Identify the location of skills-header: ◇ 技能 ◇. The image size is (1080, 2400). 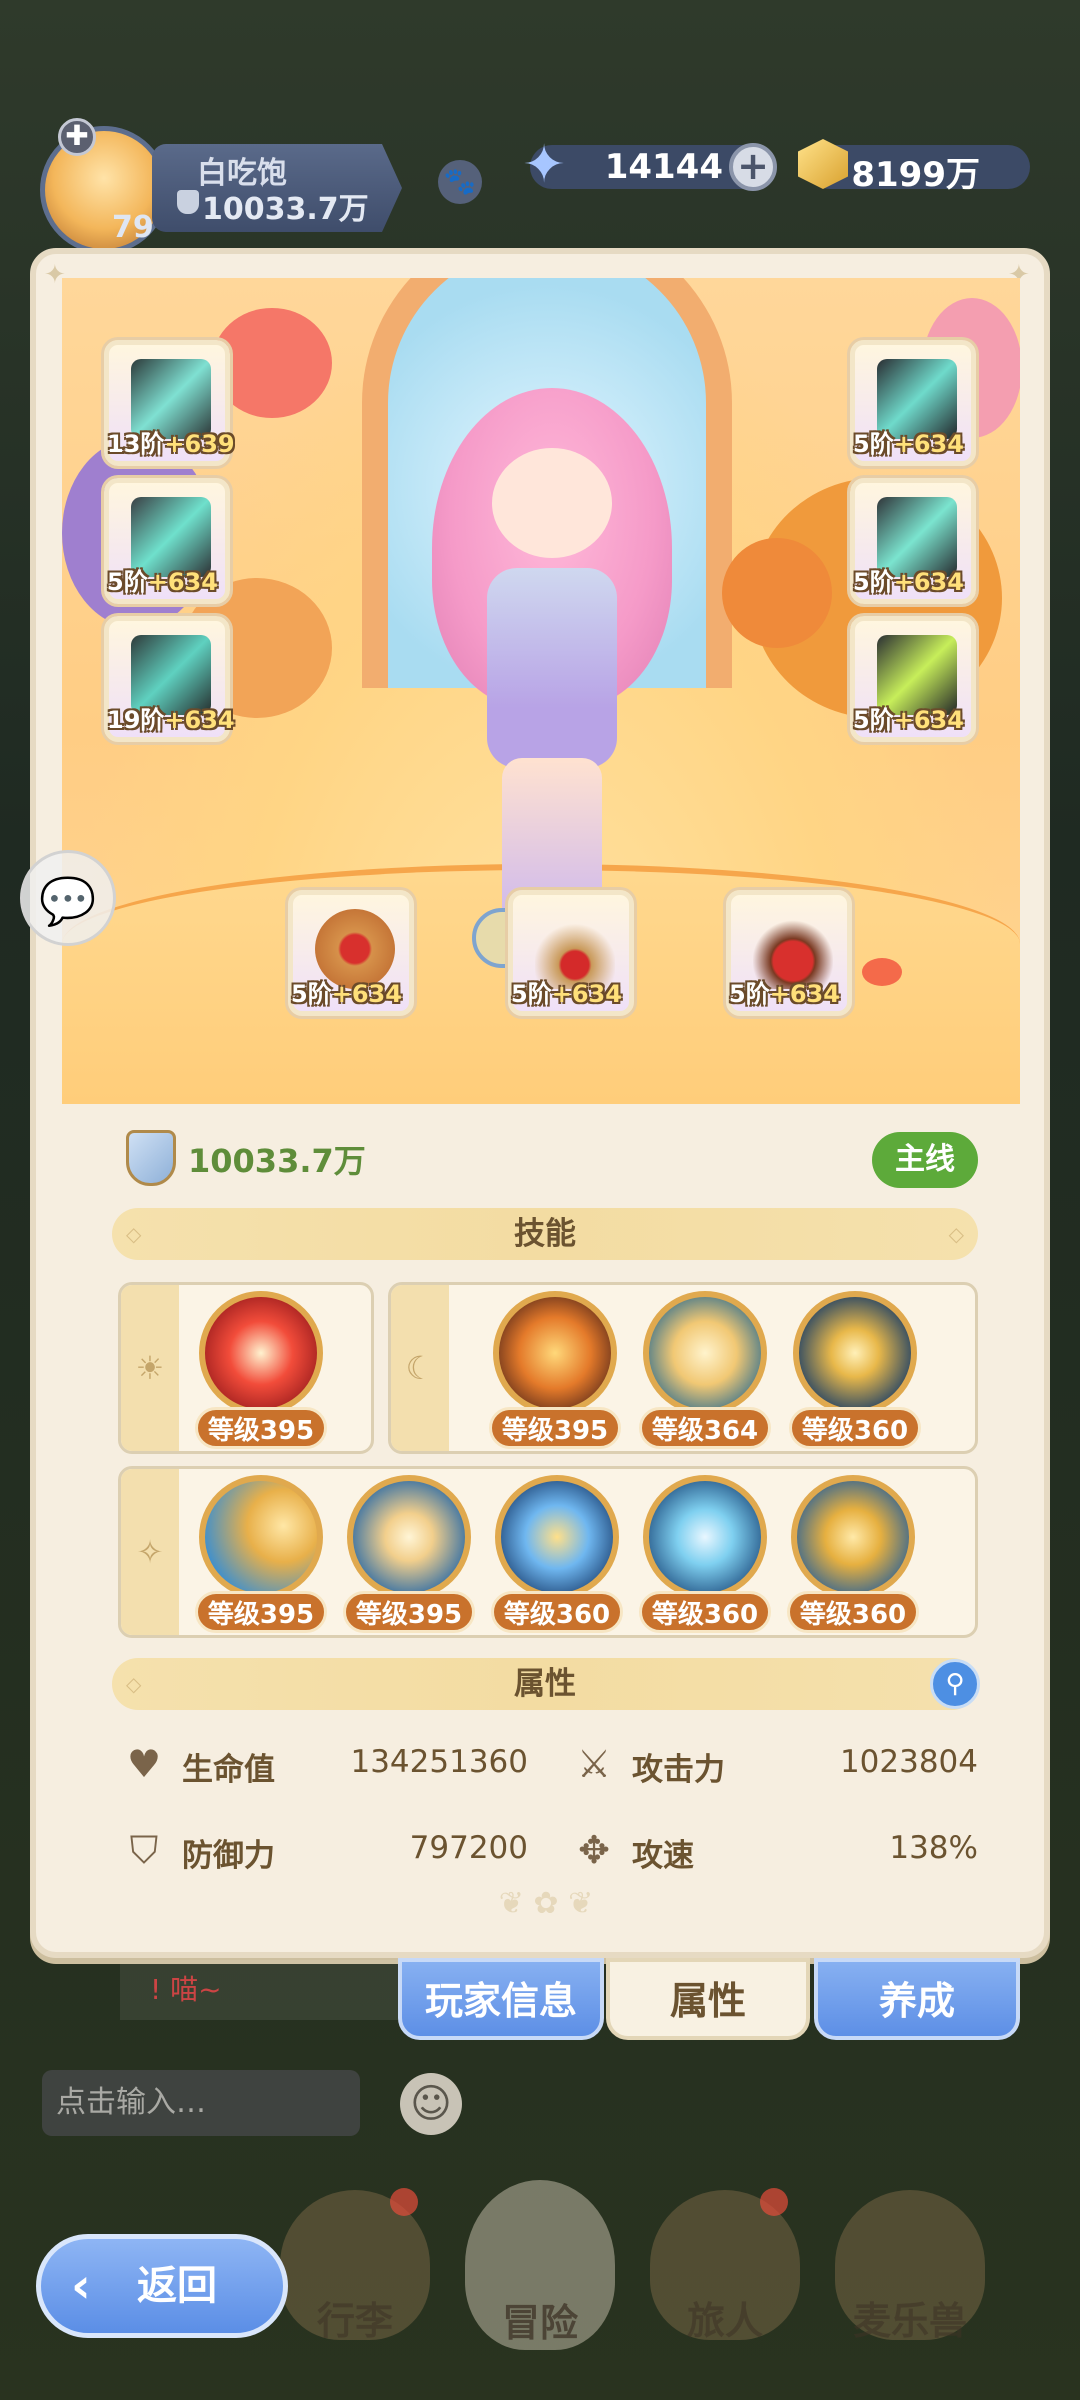
(545, 1234).